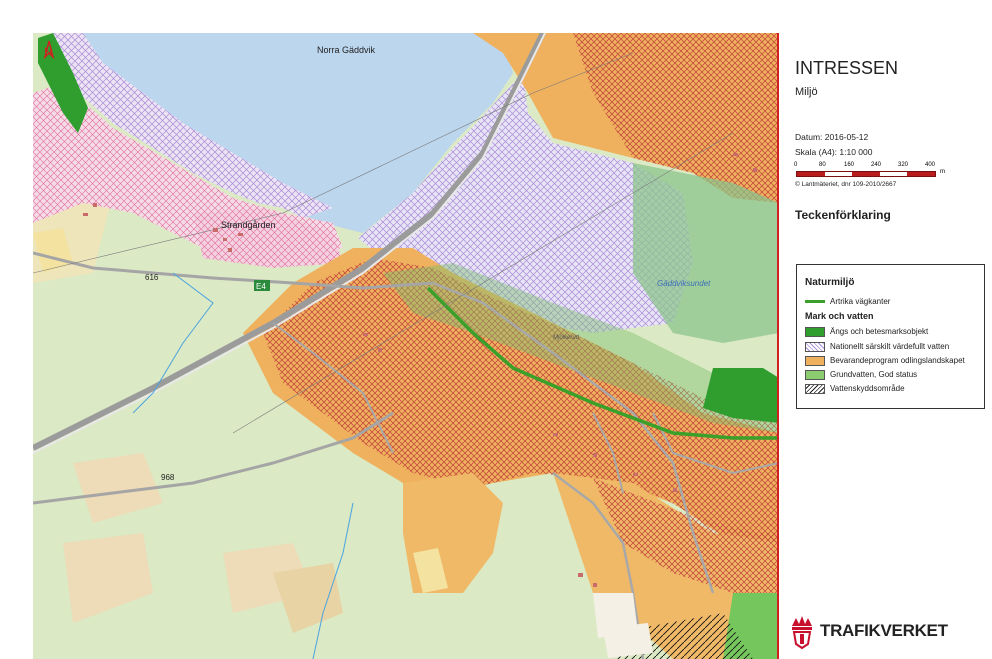  Describe the element at coordinates (261, 286) in the screenshot. I see `e4-road-label: E4` at that location.